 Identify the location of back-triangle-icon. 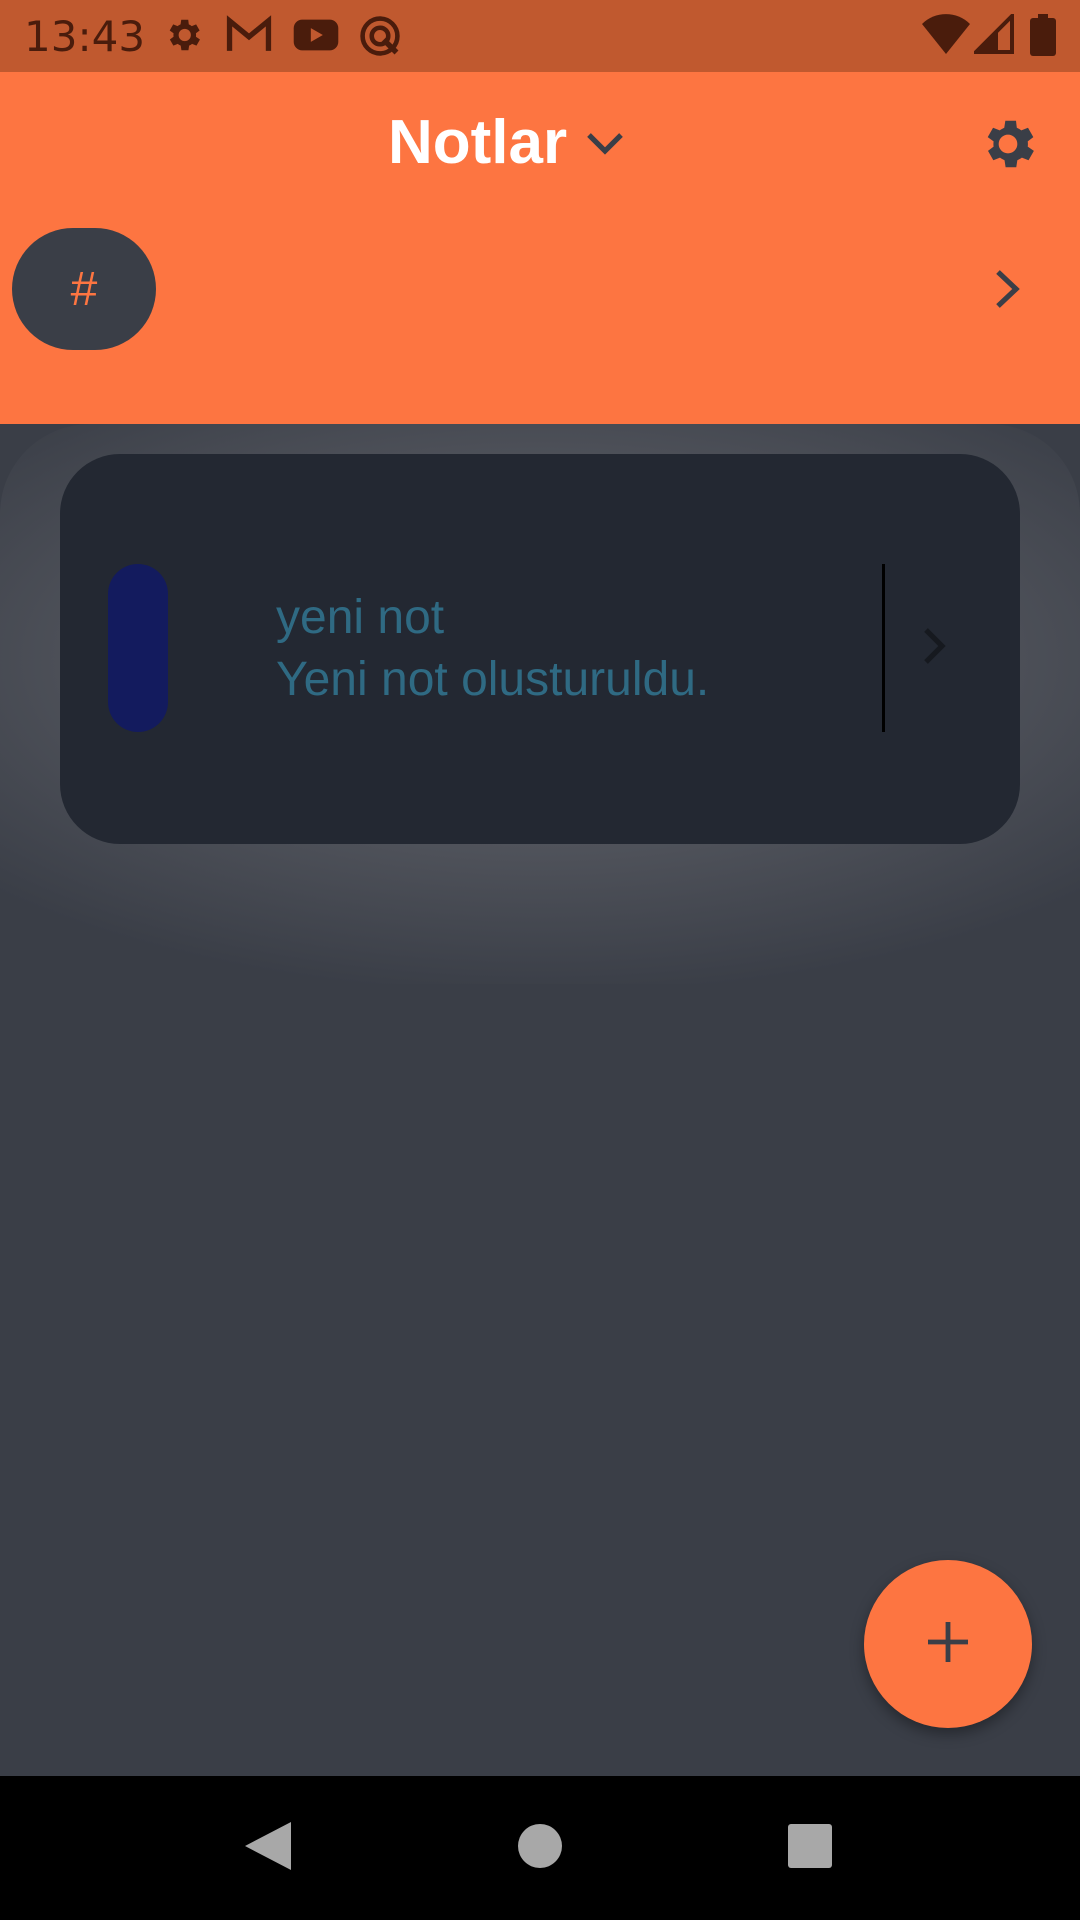
(268, 1848).